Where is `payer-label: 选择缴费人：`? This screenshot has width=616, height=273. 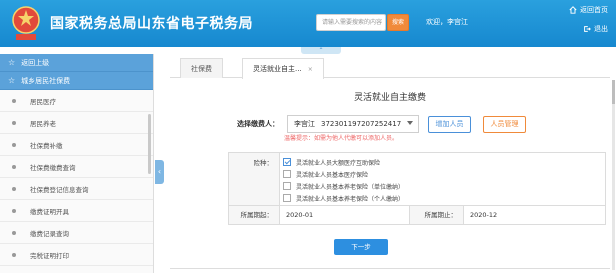
payer-label: 选择缴费人： is located at coordinates (258, 124).